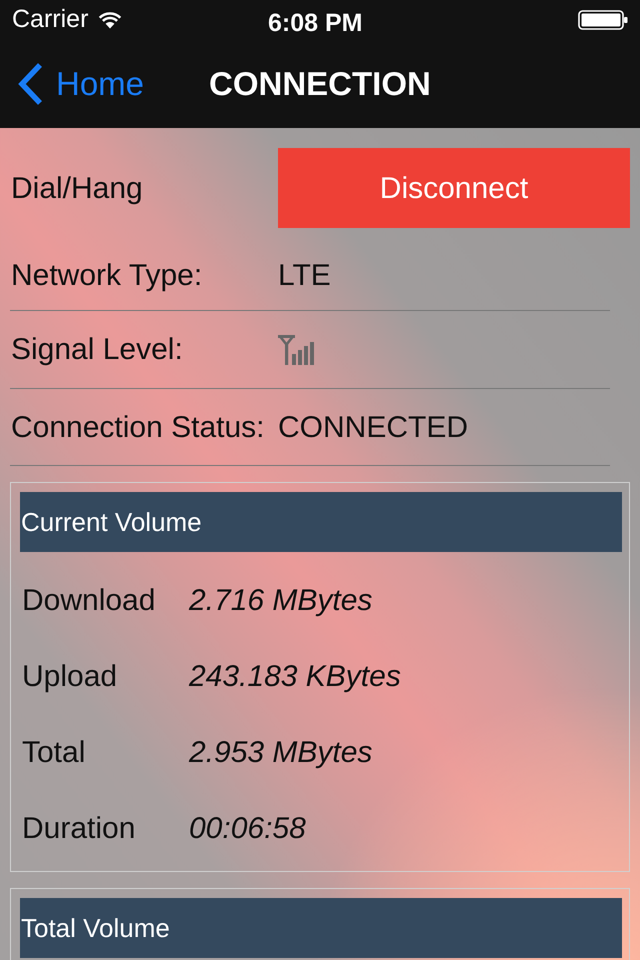 The image size is (640, 960). I want to click on section-header: Total Volume, so click(321, 928).